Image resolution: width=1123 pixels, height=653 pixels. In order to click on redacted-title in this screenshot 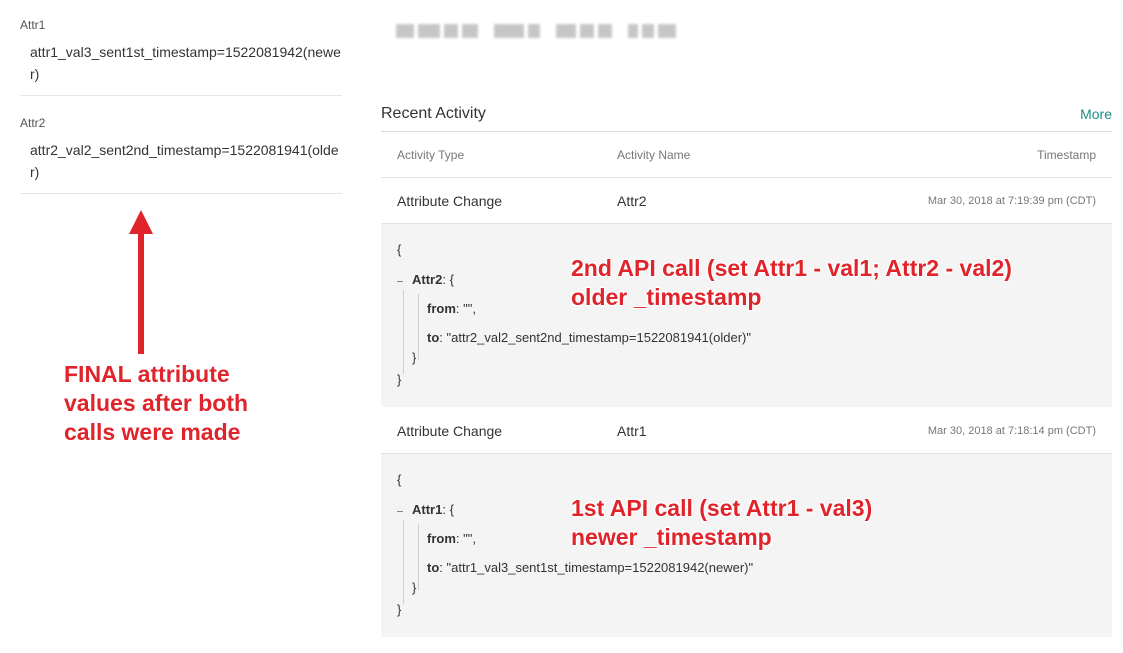, I will do `click(536, 31)`.